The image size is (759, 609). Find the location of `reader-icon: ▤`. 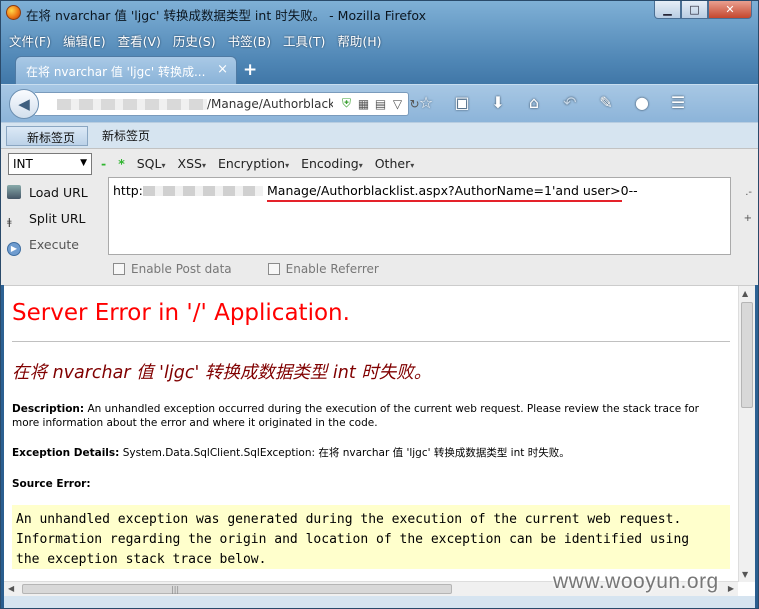

reader-icon: ▤ is located at coordinates (380, 104).